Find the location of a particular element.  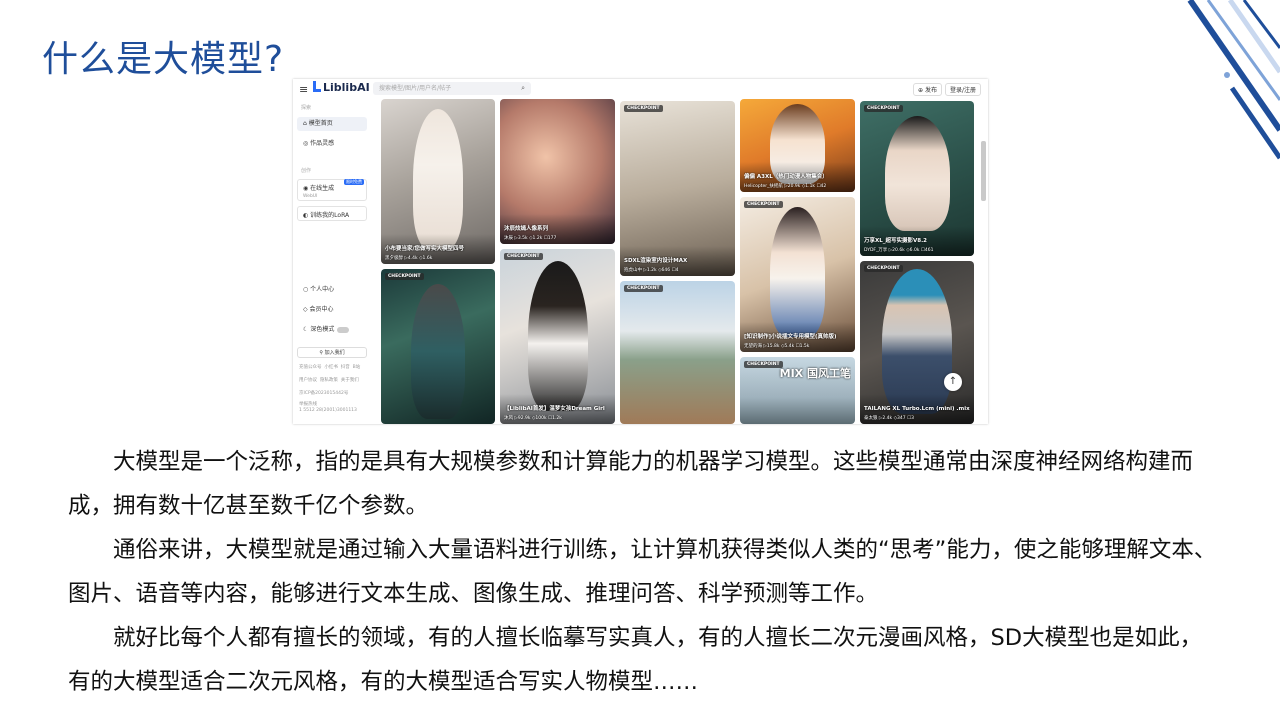

hotline-label: 举报热线 is located at coordinates (308, 404).